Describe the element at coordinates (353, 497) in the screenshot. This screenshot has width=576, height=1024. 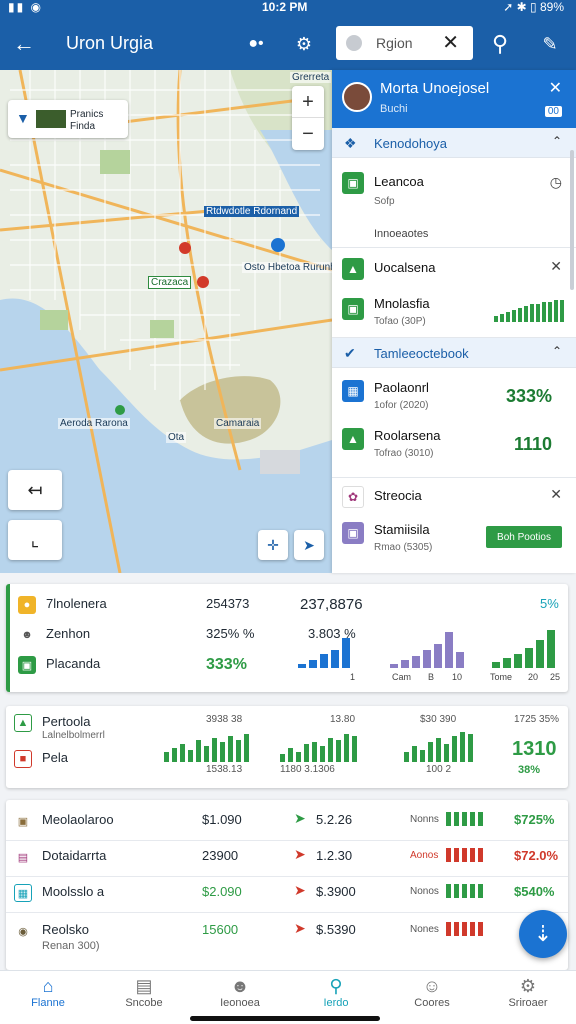
I see `item-icon: ✿` at that location.